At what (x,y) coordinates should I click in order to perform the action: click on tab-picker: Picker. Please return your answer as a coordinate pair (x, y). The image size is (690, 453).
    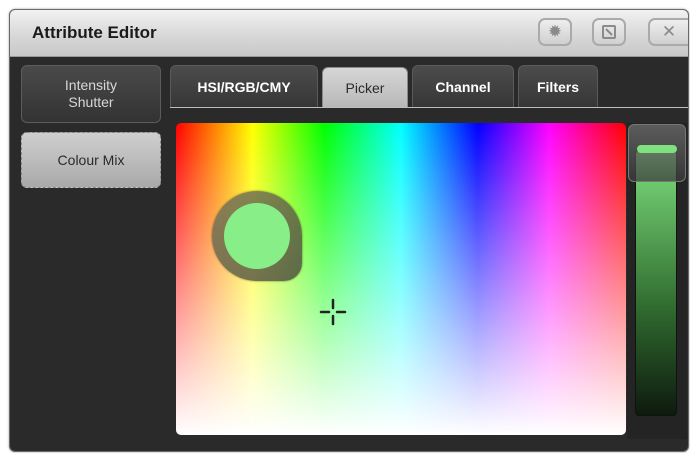
    Looking at the image, I should click on (365, 87).